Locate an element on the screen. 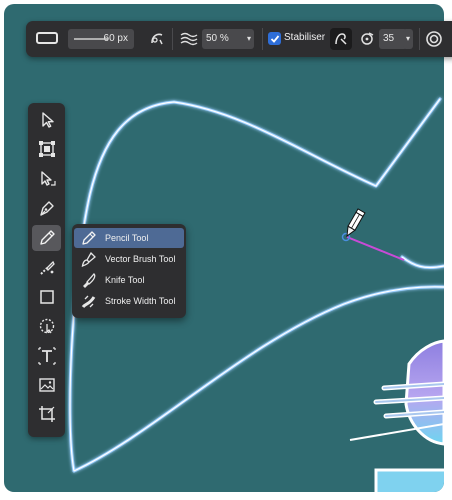 The height and width of the screenshot is (500, 452). pen-tool is located at coordinates (46, 208).